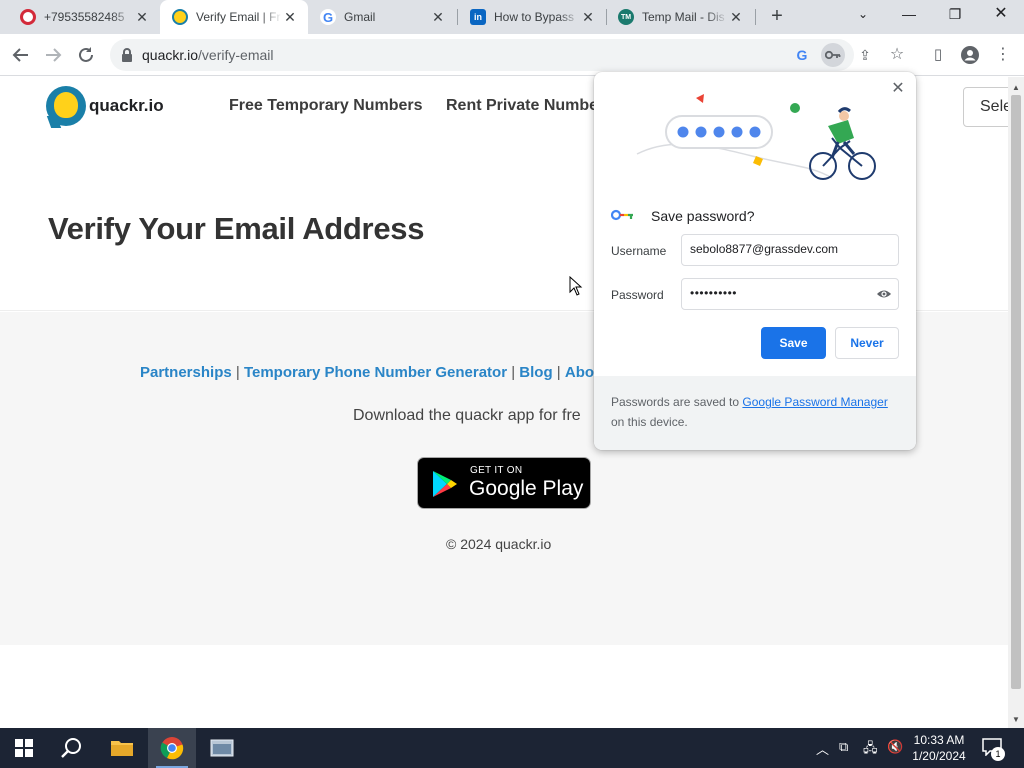  Describe the element at coordinates (865, 55) in the screenshot. I see `share-icon: ⇪` at that location.